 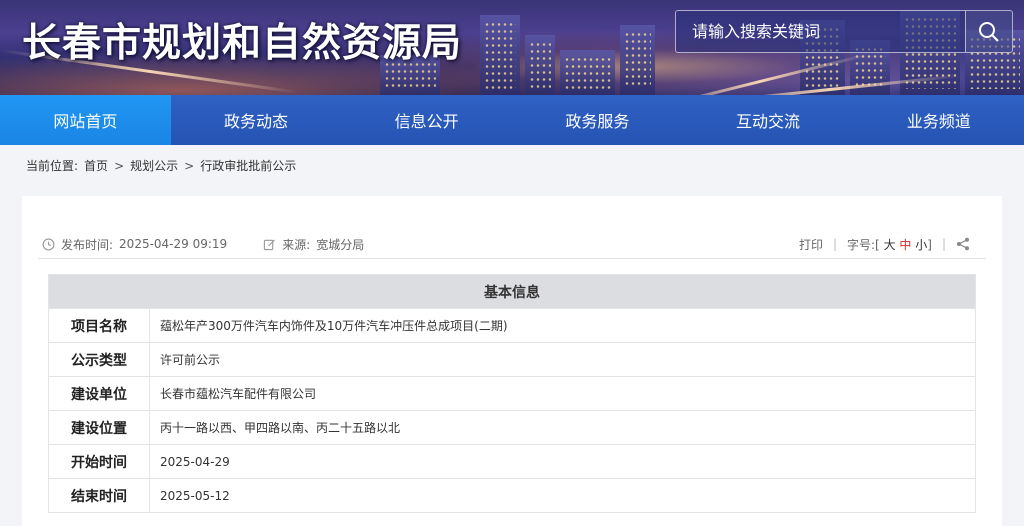 What do you see at coordinates (296, 244) in the screenshot?
I see `source-label: 来源:` at bounding box center [296, 244].